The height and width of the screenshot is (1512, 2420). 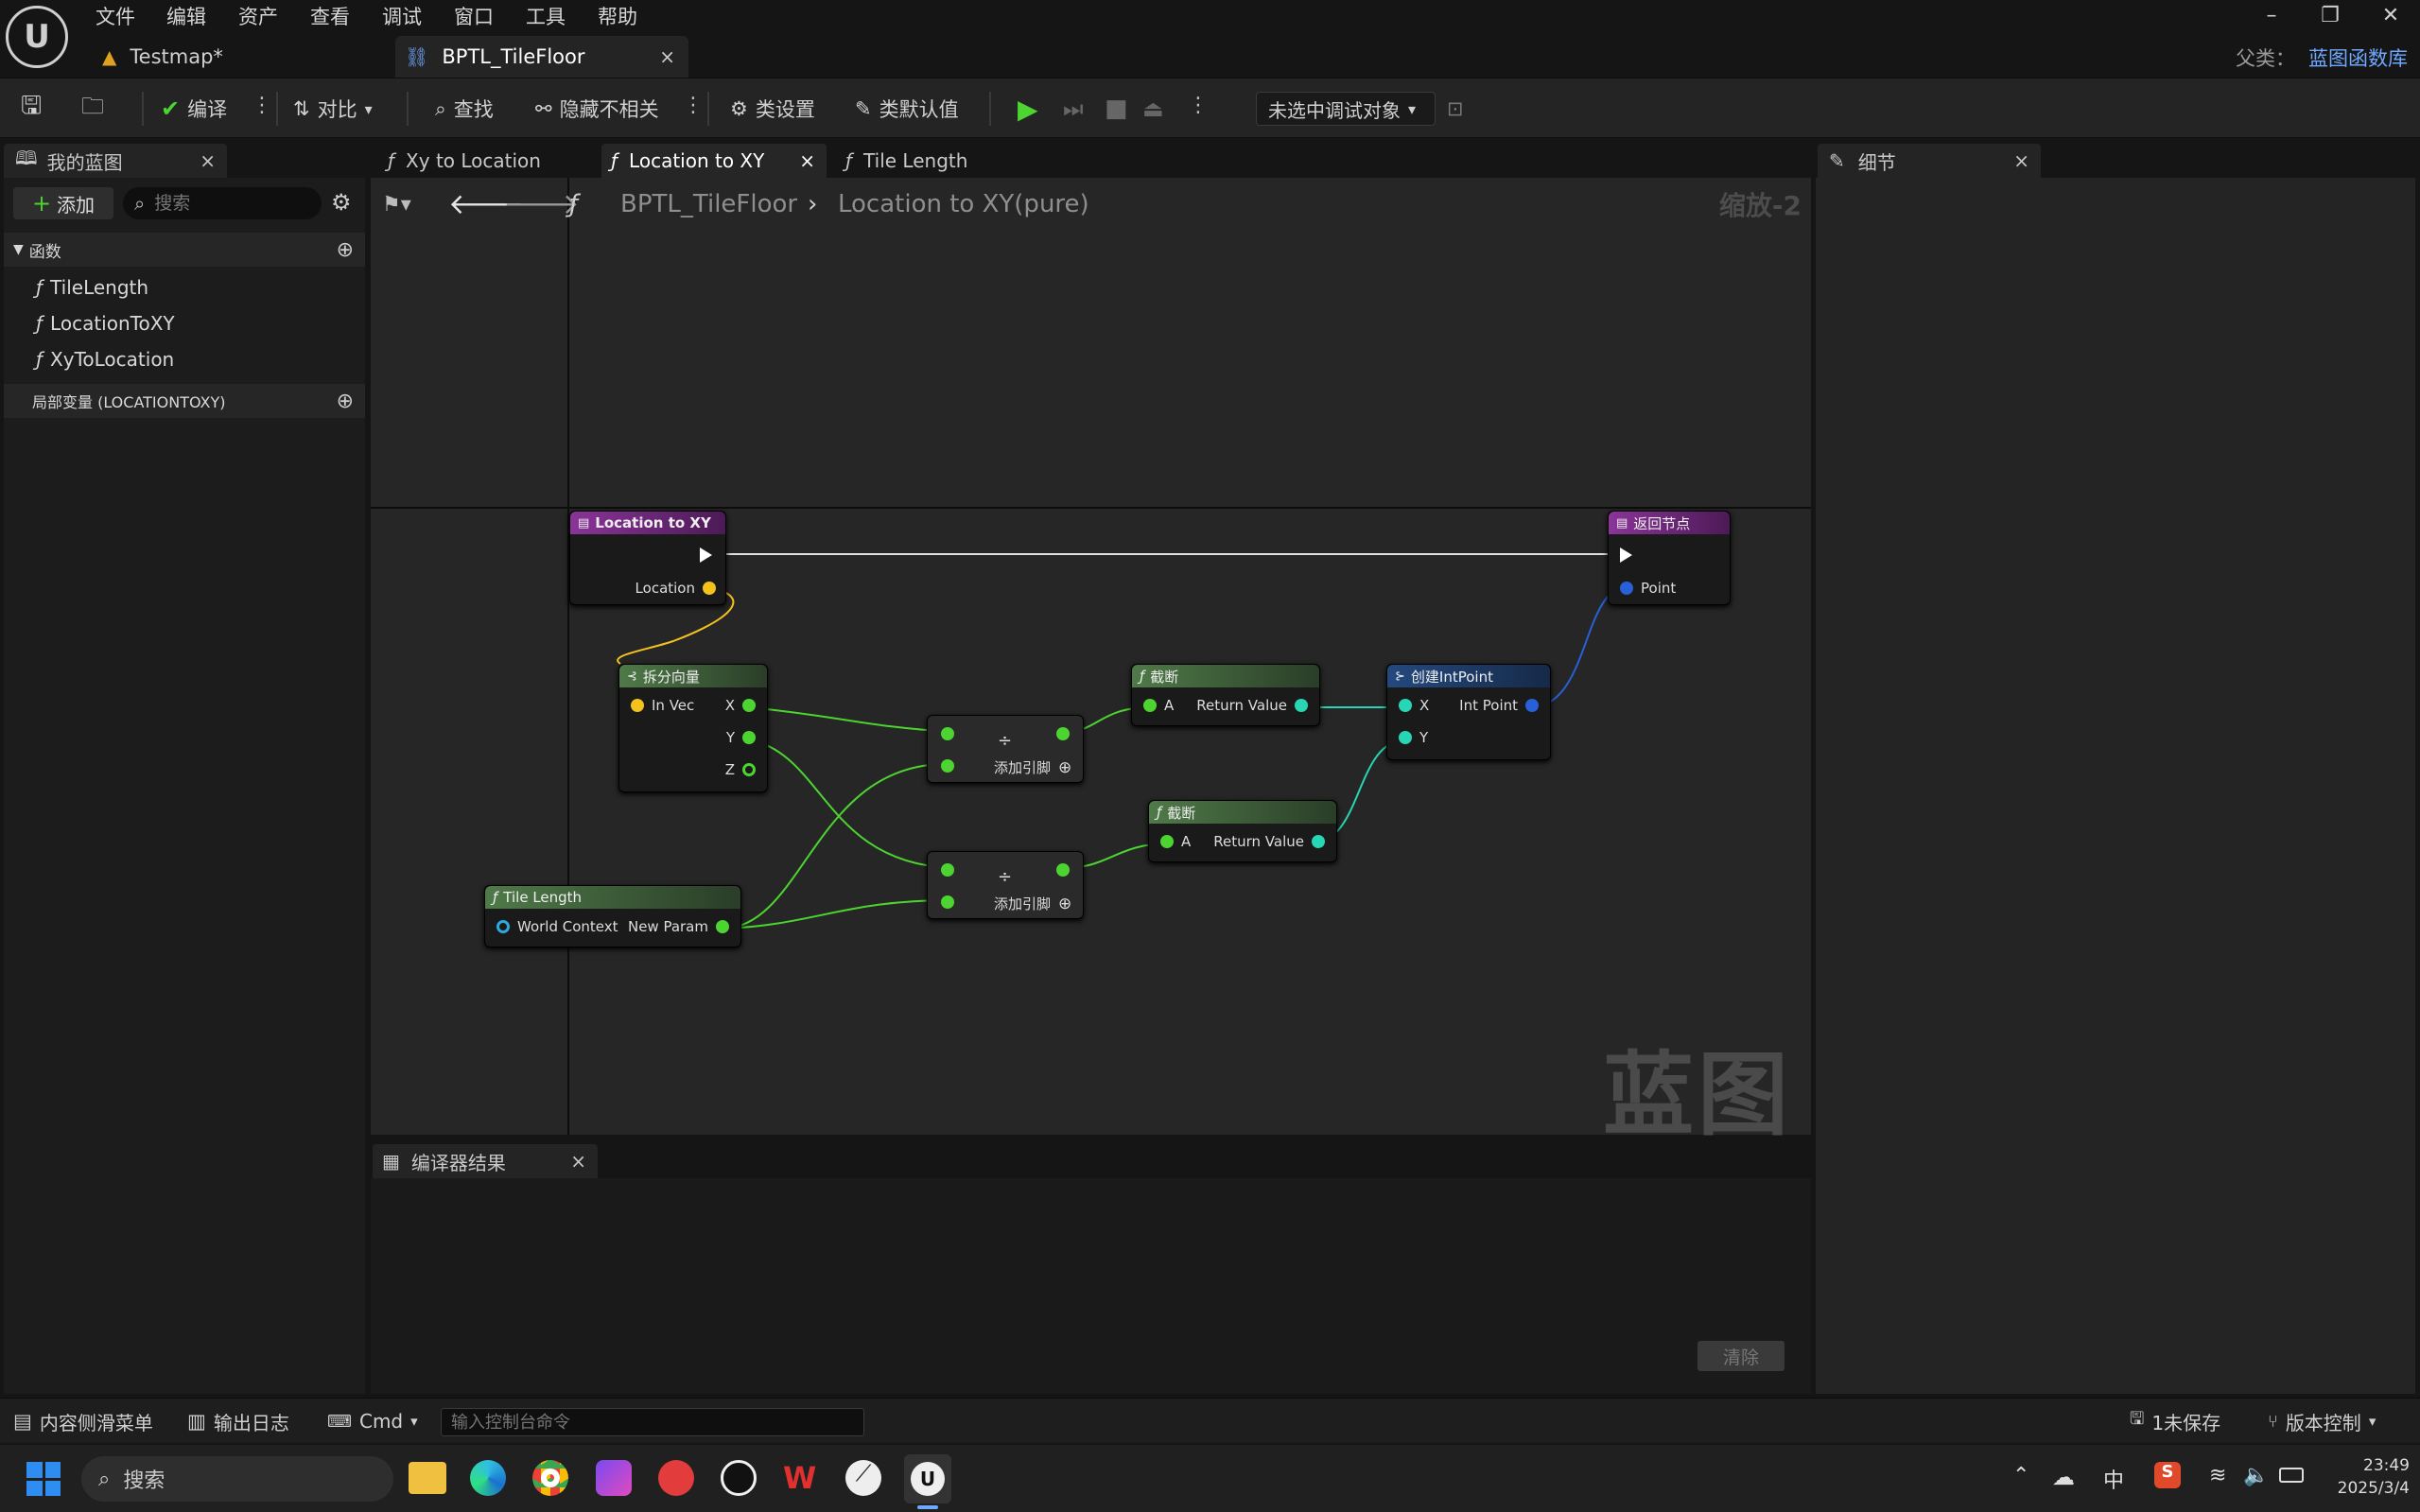 What do you see at coordinates (618, 16) in the screenshot?
I see `menu-help: 帮助` at bounding box center [618, 16].